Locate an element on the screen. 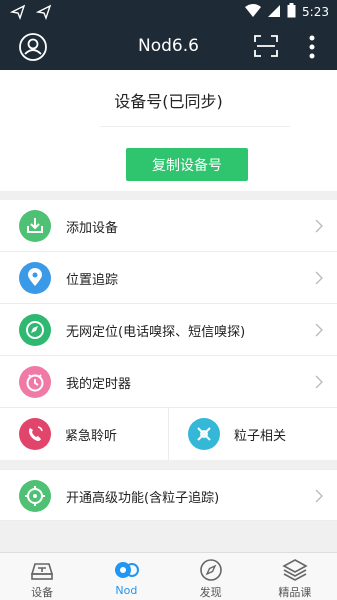  app-bar: Nod6.6 is located at coordinates (168, 47).